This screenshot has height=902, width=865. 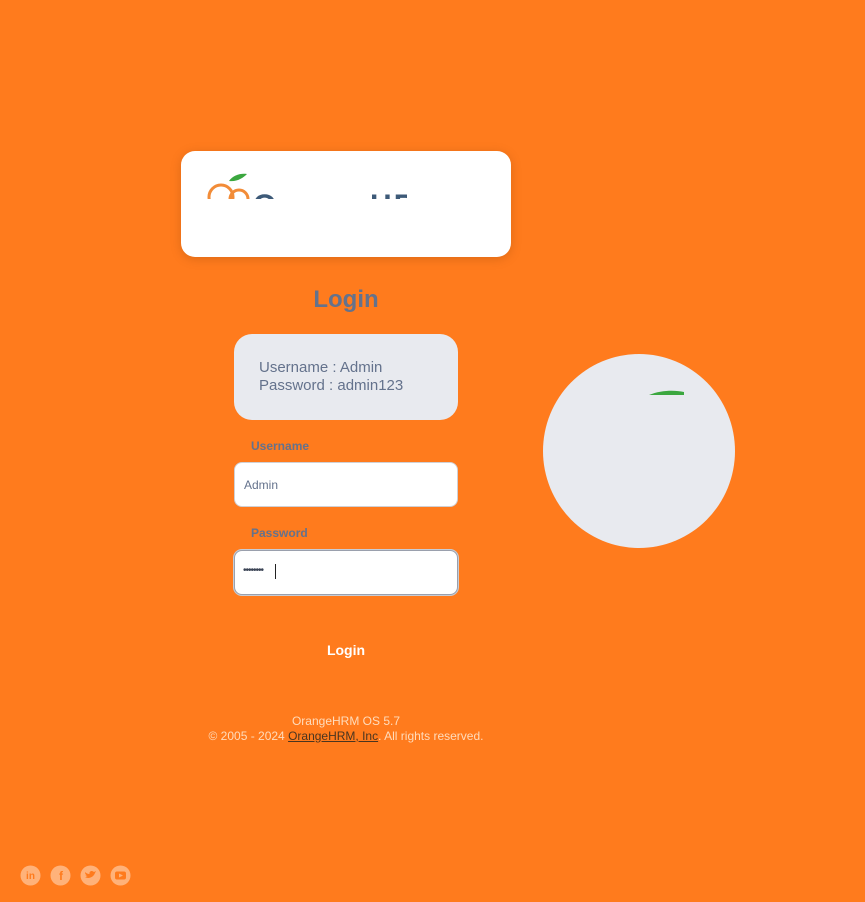 What do you see at coordinates (279, 533) in the screenshot?
I see `password-label: Password` at bounding box center [279, 533].